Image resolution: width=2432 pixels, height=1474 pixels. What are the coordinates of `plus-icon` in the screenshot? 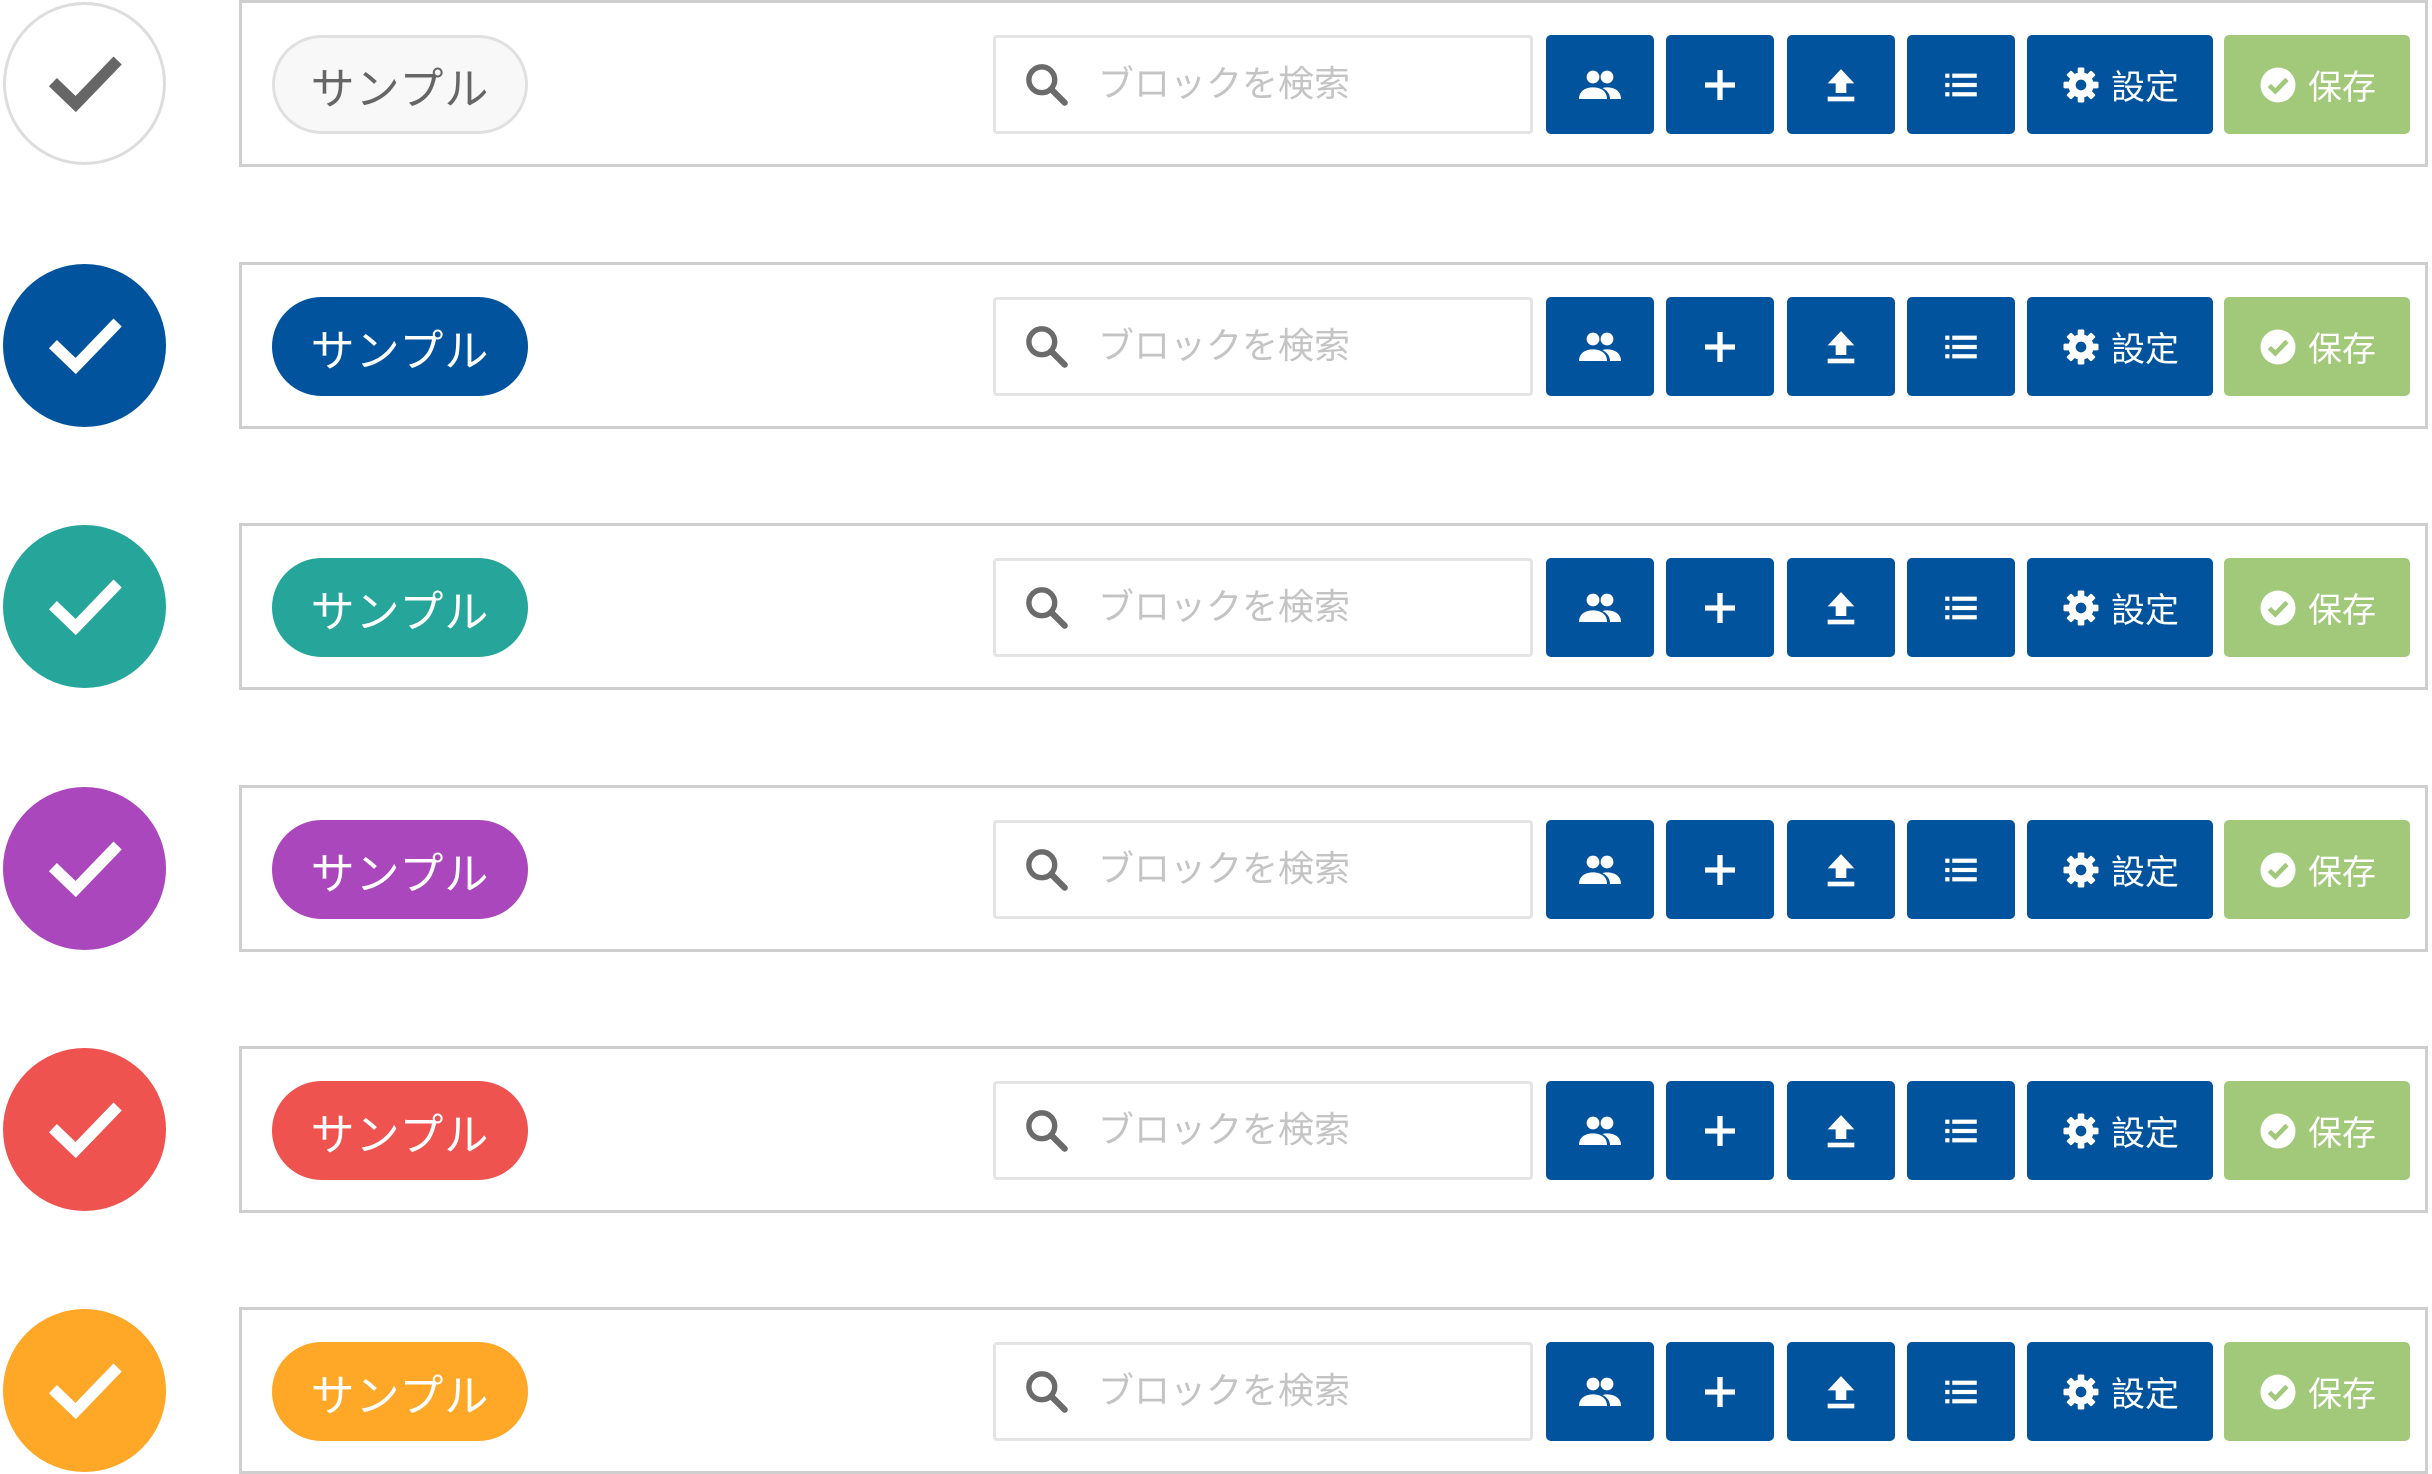 It's located at (1720, 84).